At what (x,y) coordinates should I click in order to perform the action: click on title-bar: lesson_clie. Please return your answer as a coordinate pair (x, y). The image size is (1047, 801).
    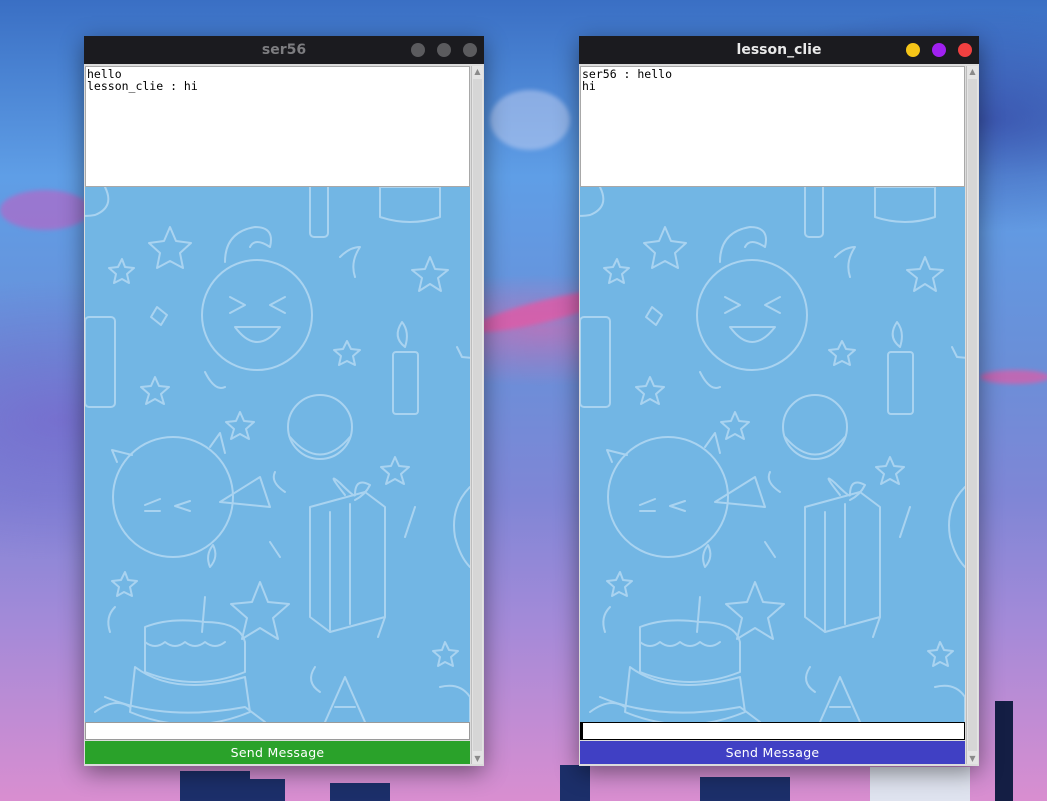
    Looking at the image, I should click on (779, 50).